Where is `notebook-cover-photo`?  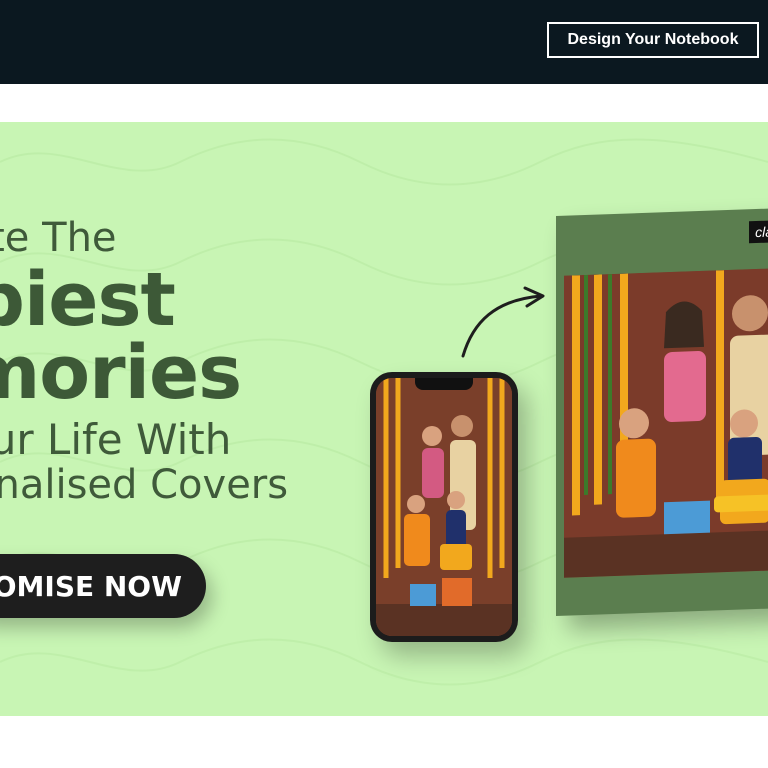
notebook-cover-photo is located at coordinates (666, 422).